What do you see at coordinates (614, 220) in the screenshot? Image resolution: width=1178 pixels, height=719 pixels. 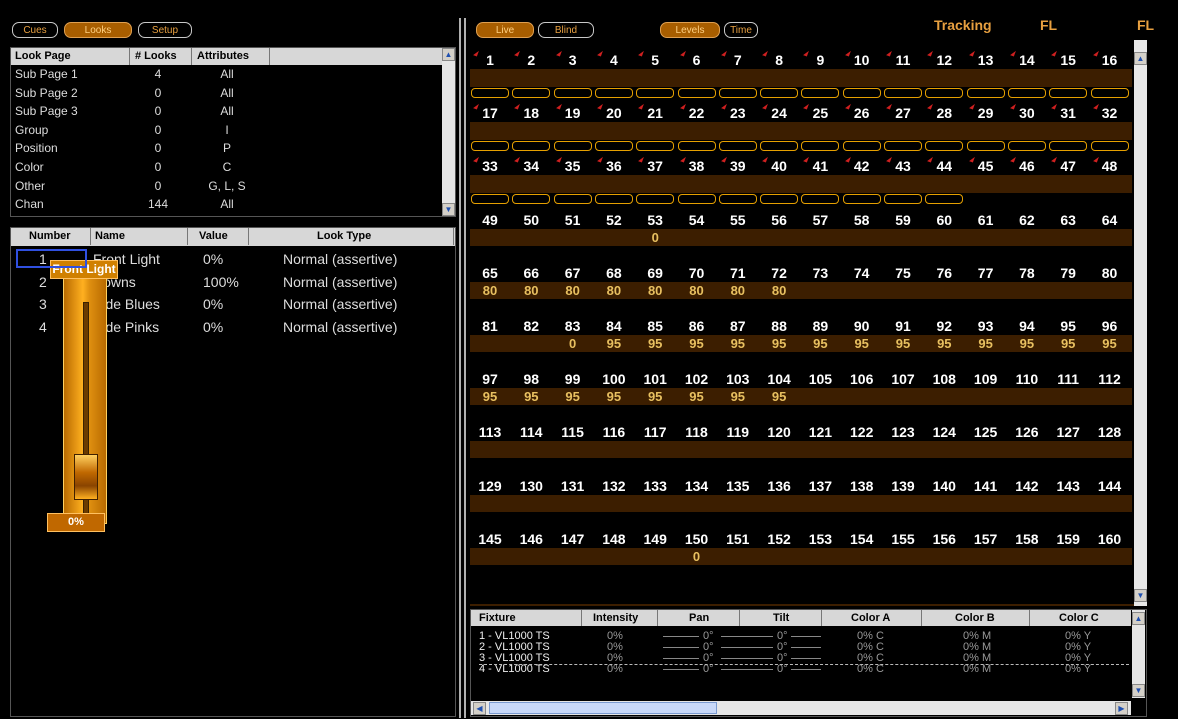 I see `channel-number: 52` at bounding box center [614, 220].